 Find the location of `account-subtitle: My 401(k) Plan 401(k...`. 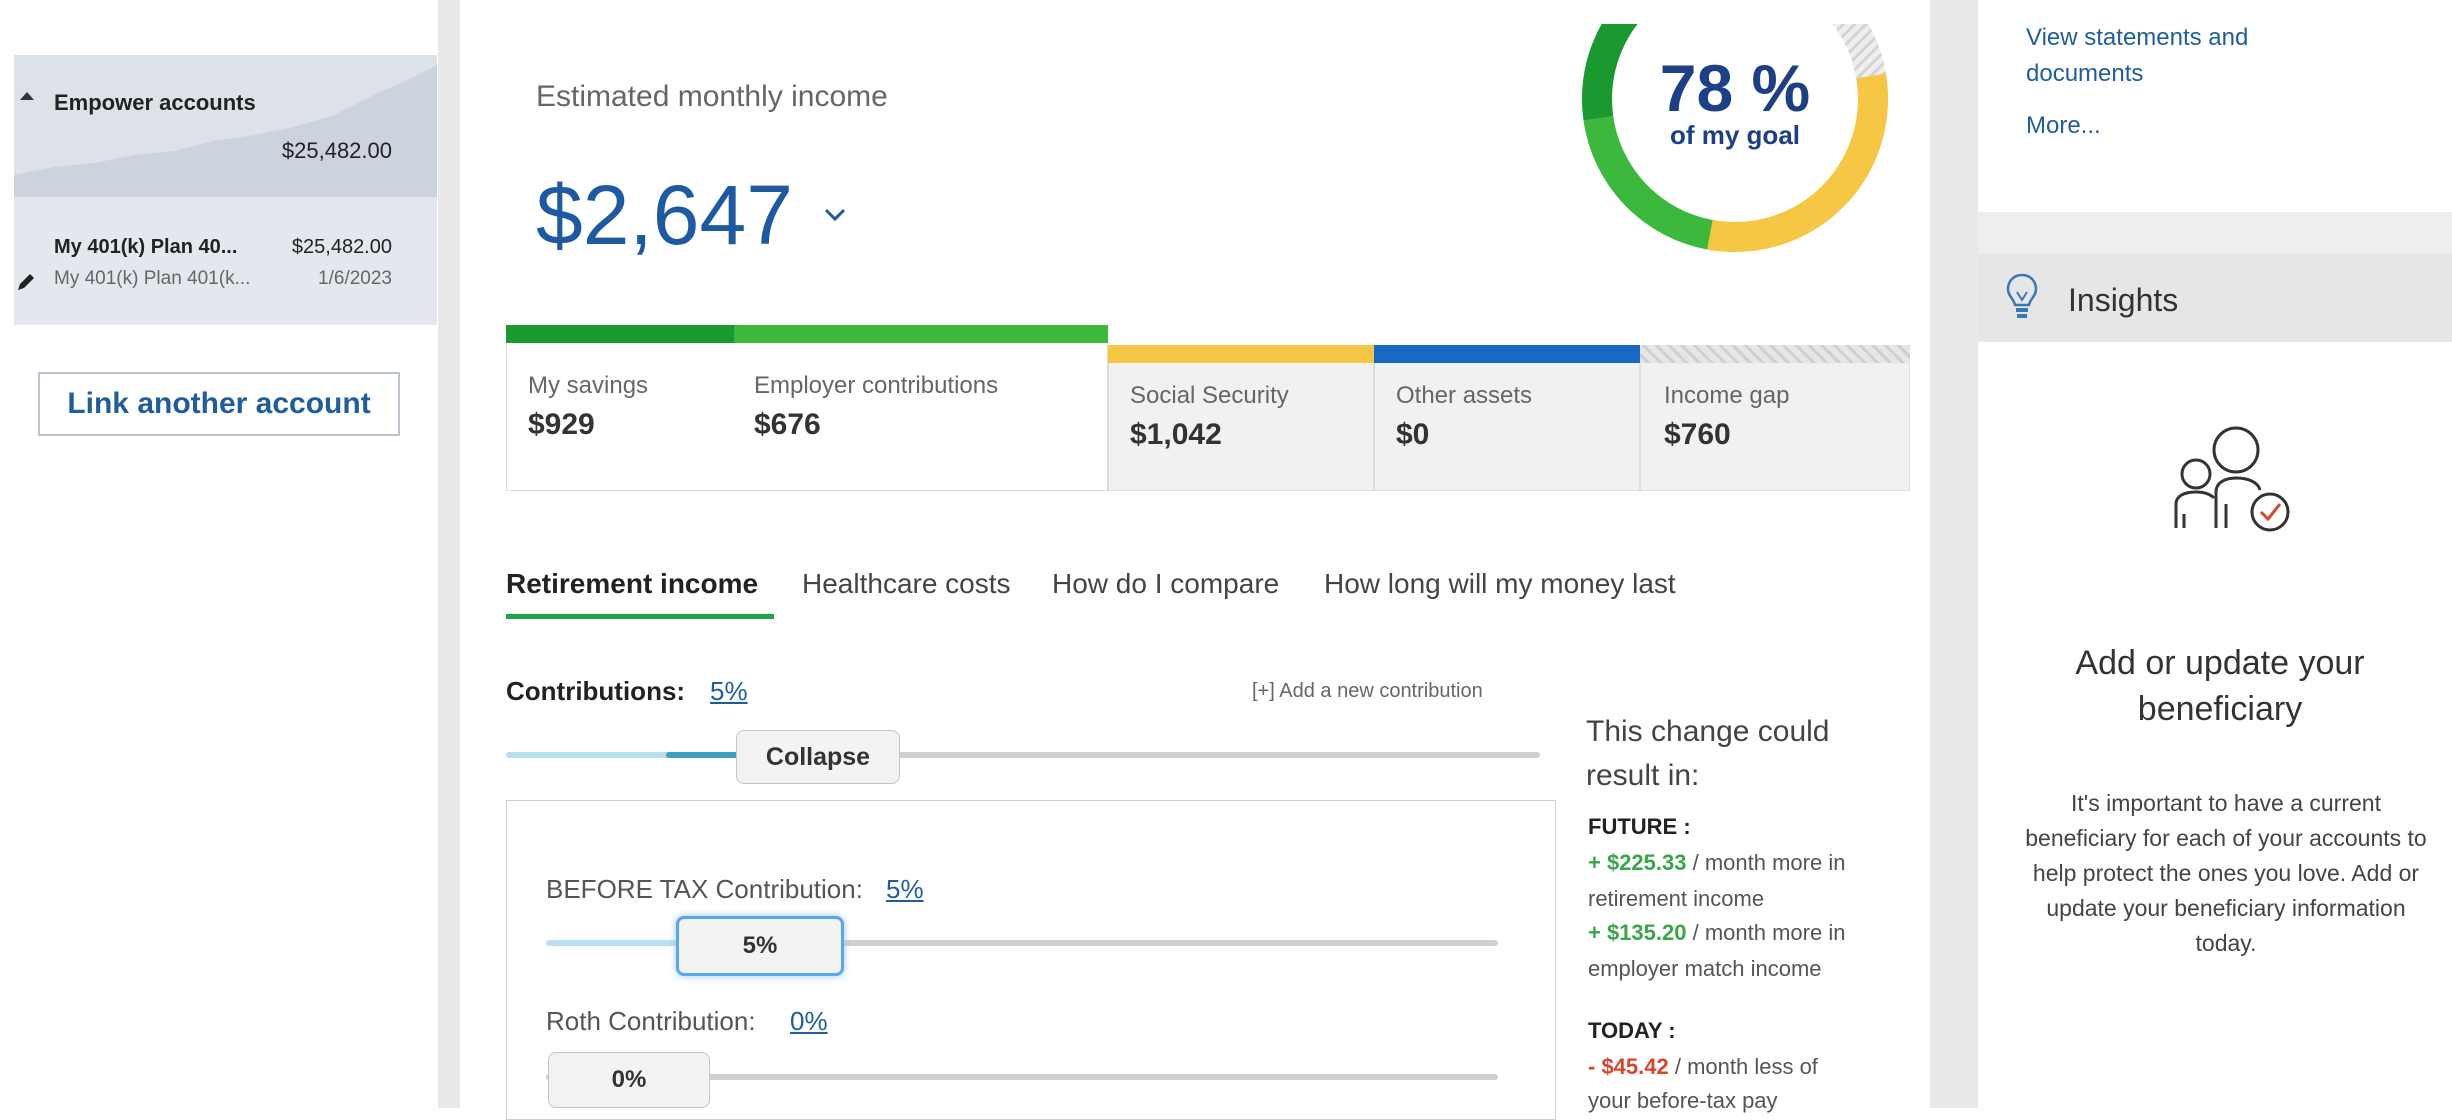

account-subtitle: My 401(k) Plan 401(k... is located at coordinates (152, 278).